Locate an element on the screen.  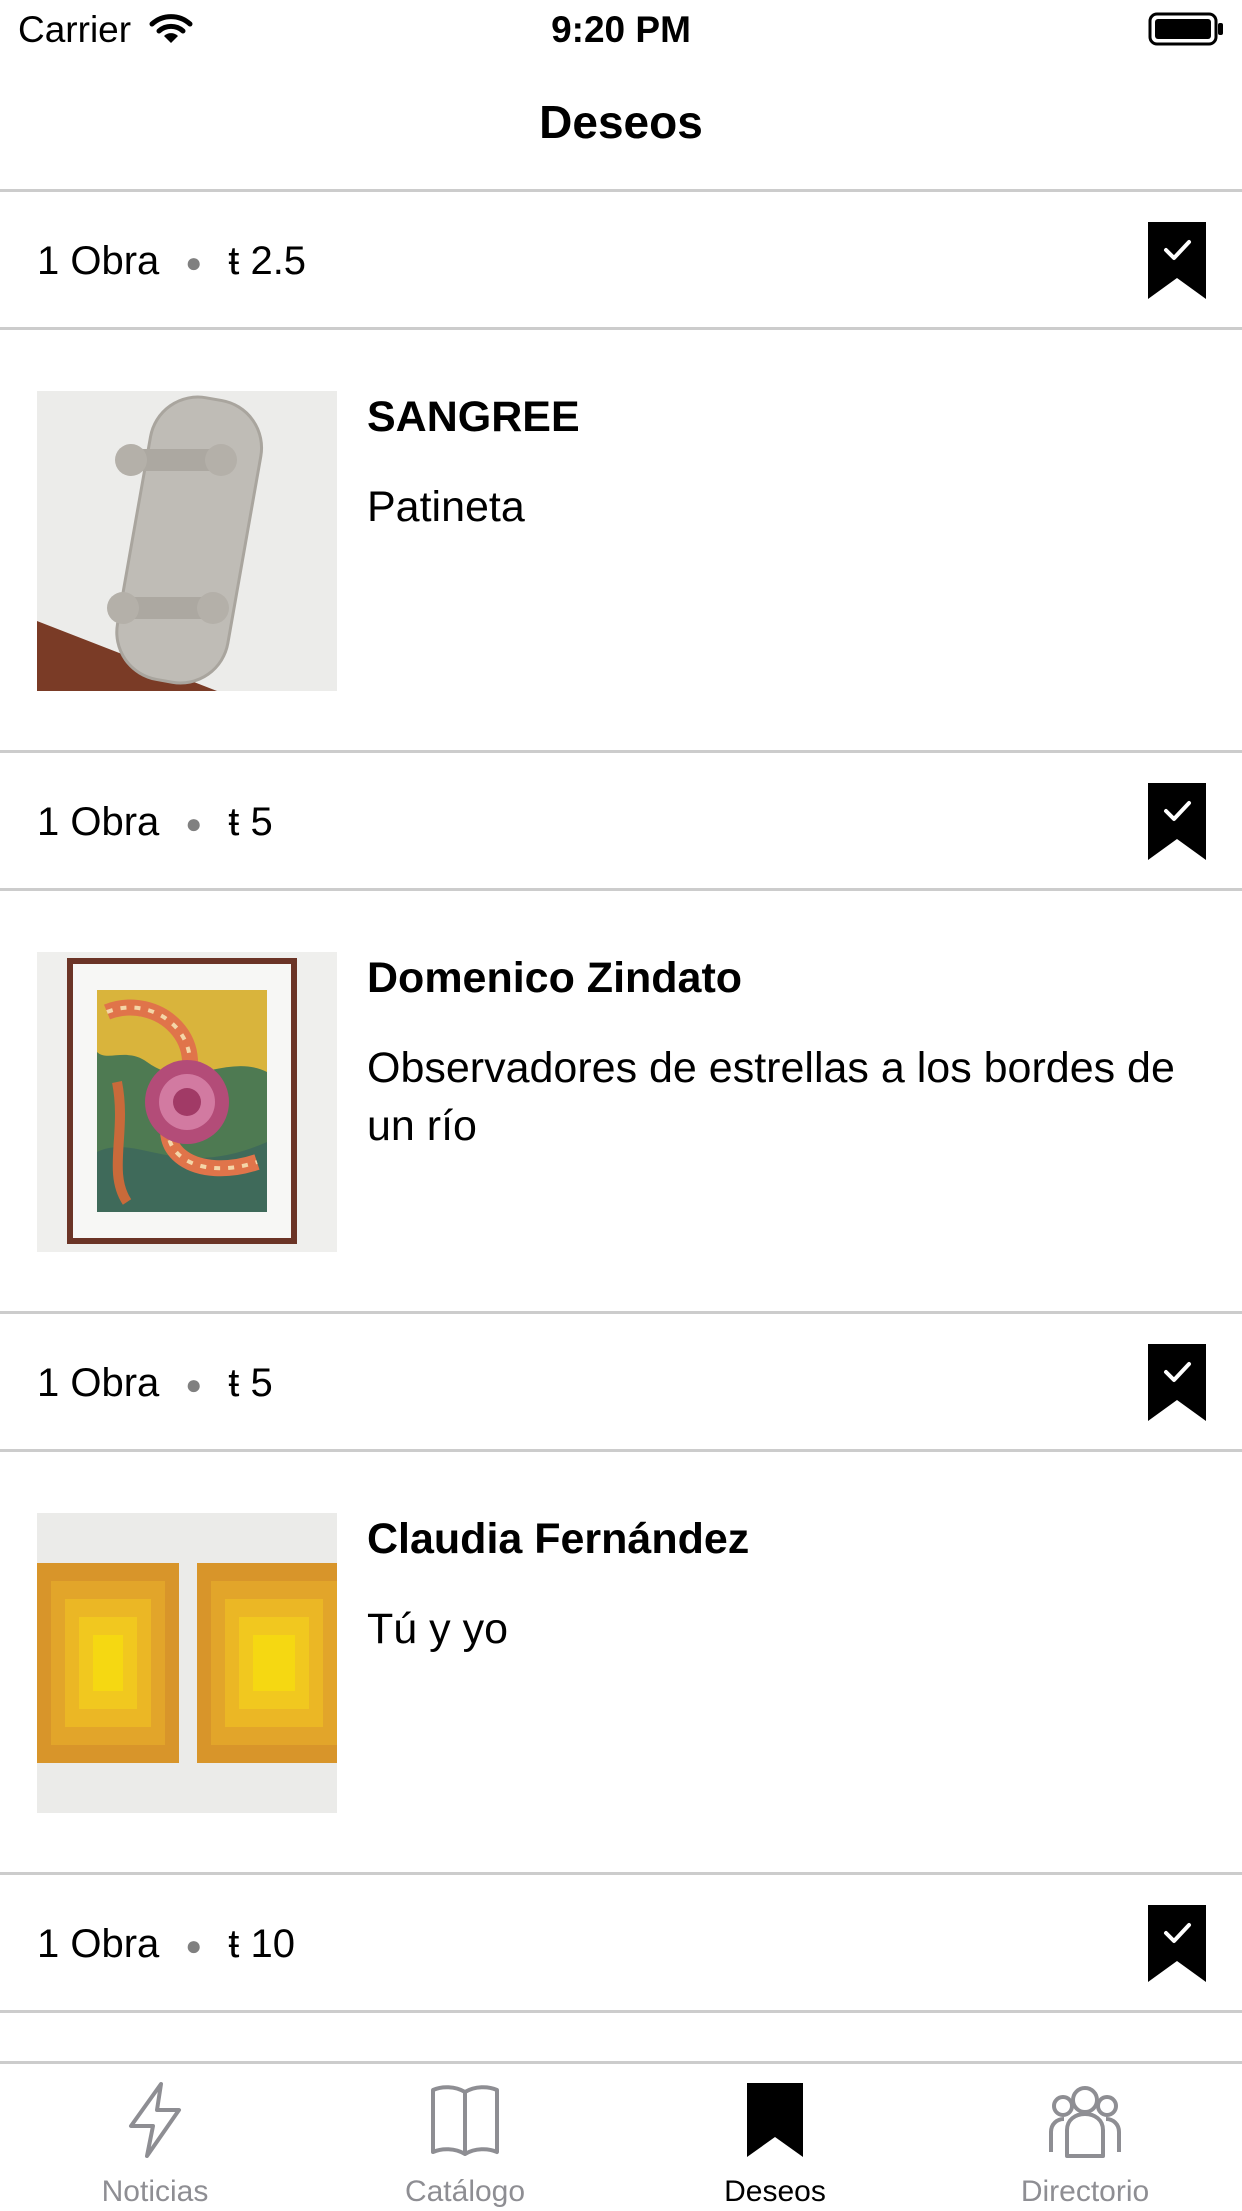
status-bar: Carrier 9:20 PM is located at coordinates (621, 30).